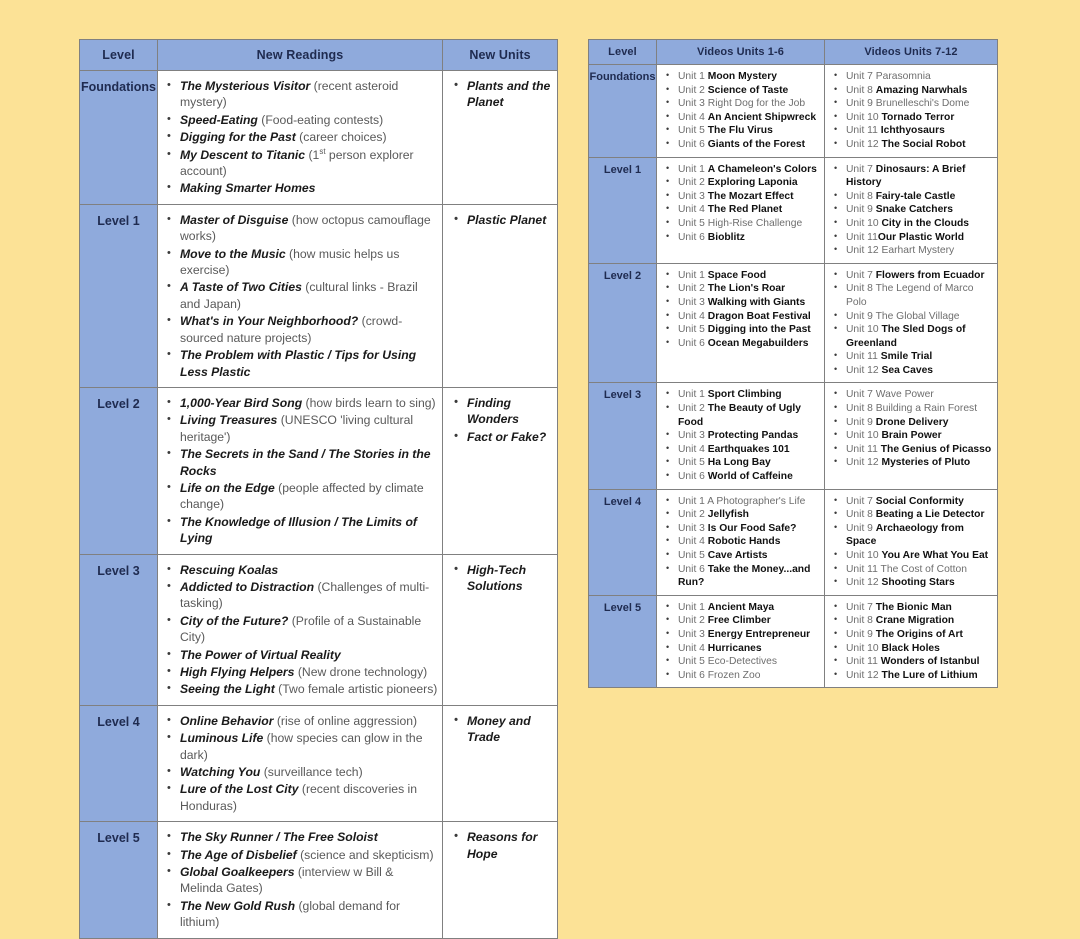 The image size is (1080, 939). What do you see at coordinates (500, 295) in the screenshot?
I see `readings-units-cell: Plastic Planet` at bounding box center [500, 295].